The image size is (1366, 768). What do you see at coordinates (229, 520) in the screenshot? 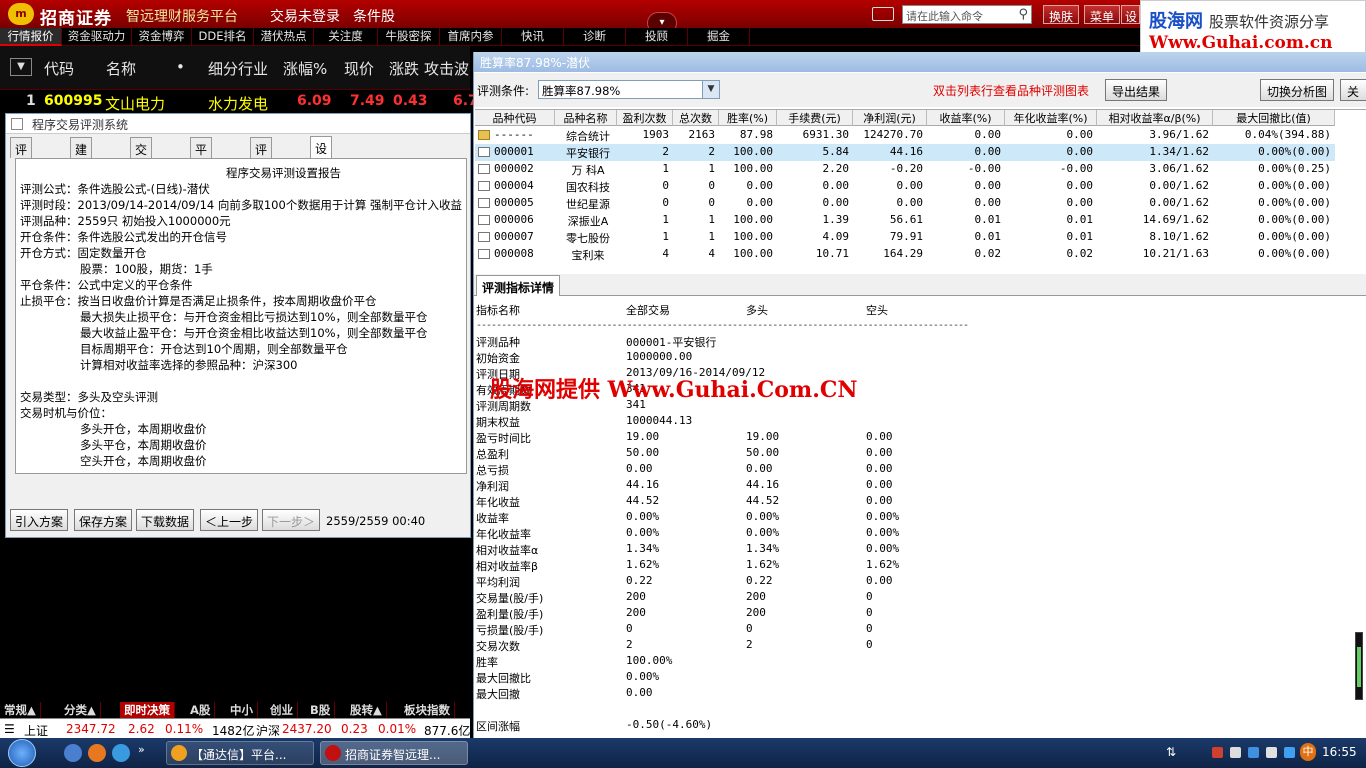
I see `prev-step-button: ＜上一步` at bounding box center [229, 520].